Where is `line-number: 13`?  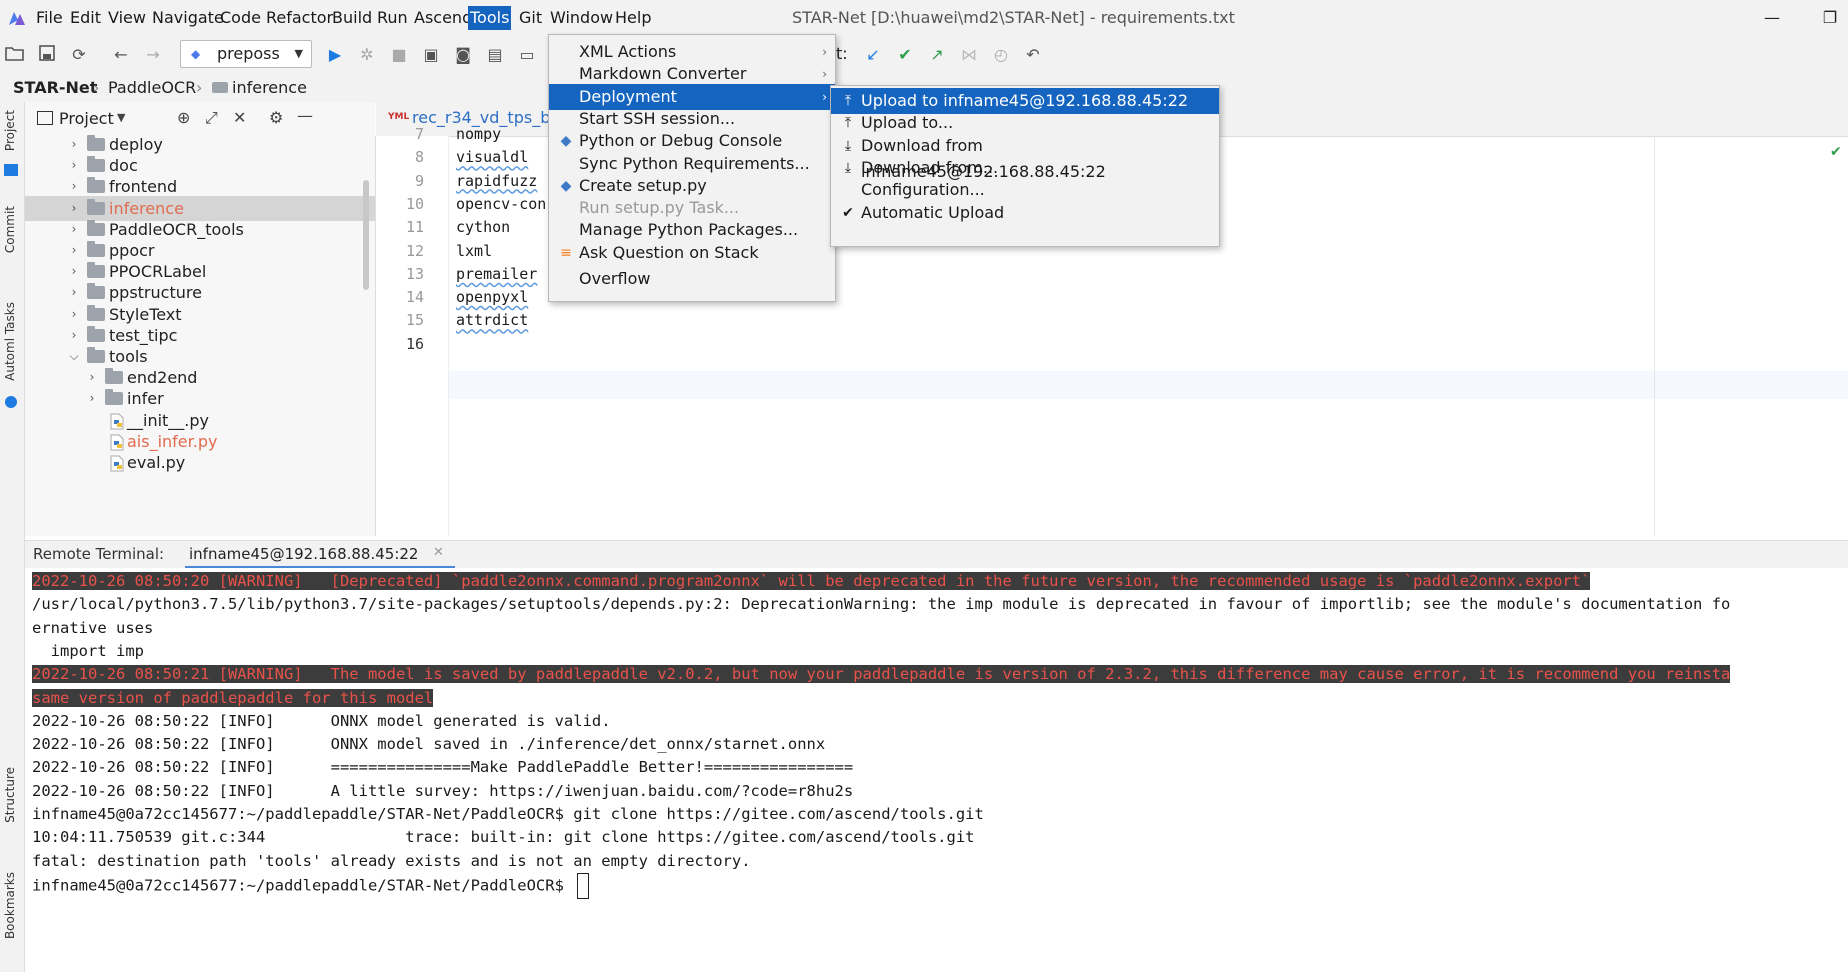
line-number: 13 is located at coordinates (414, 273).